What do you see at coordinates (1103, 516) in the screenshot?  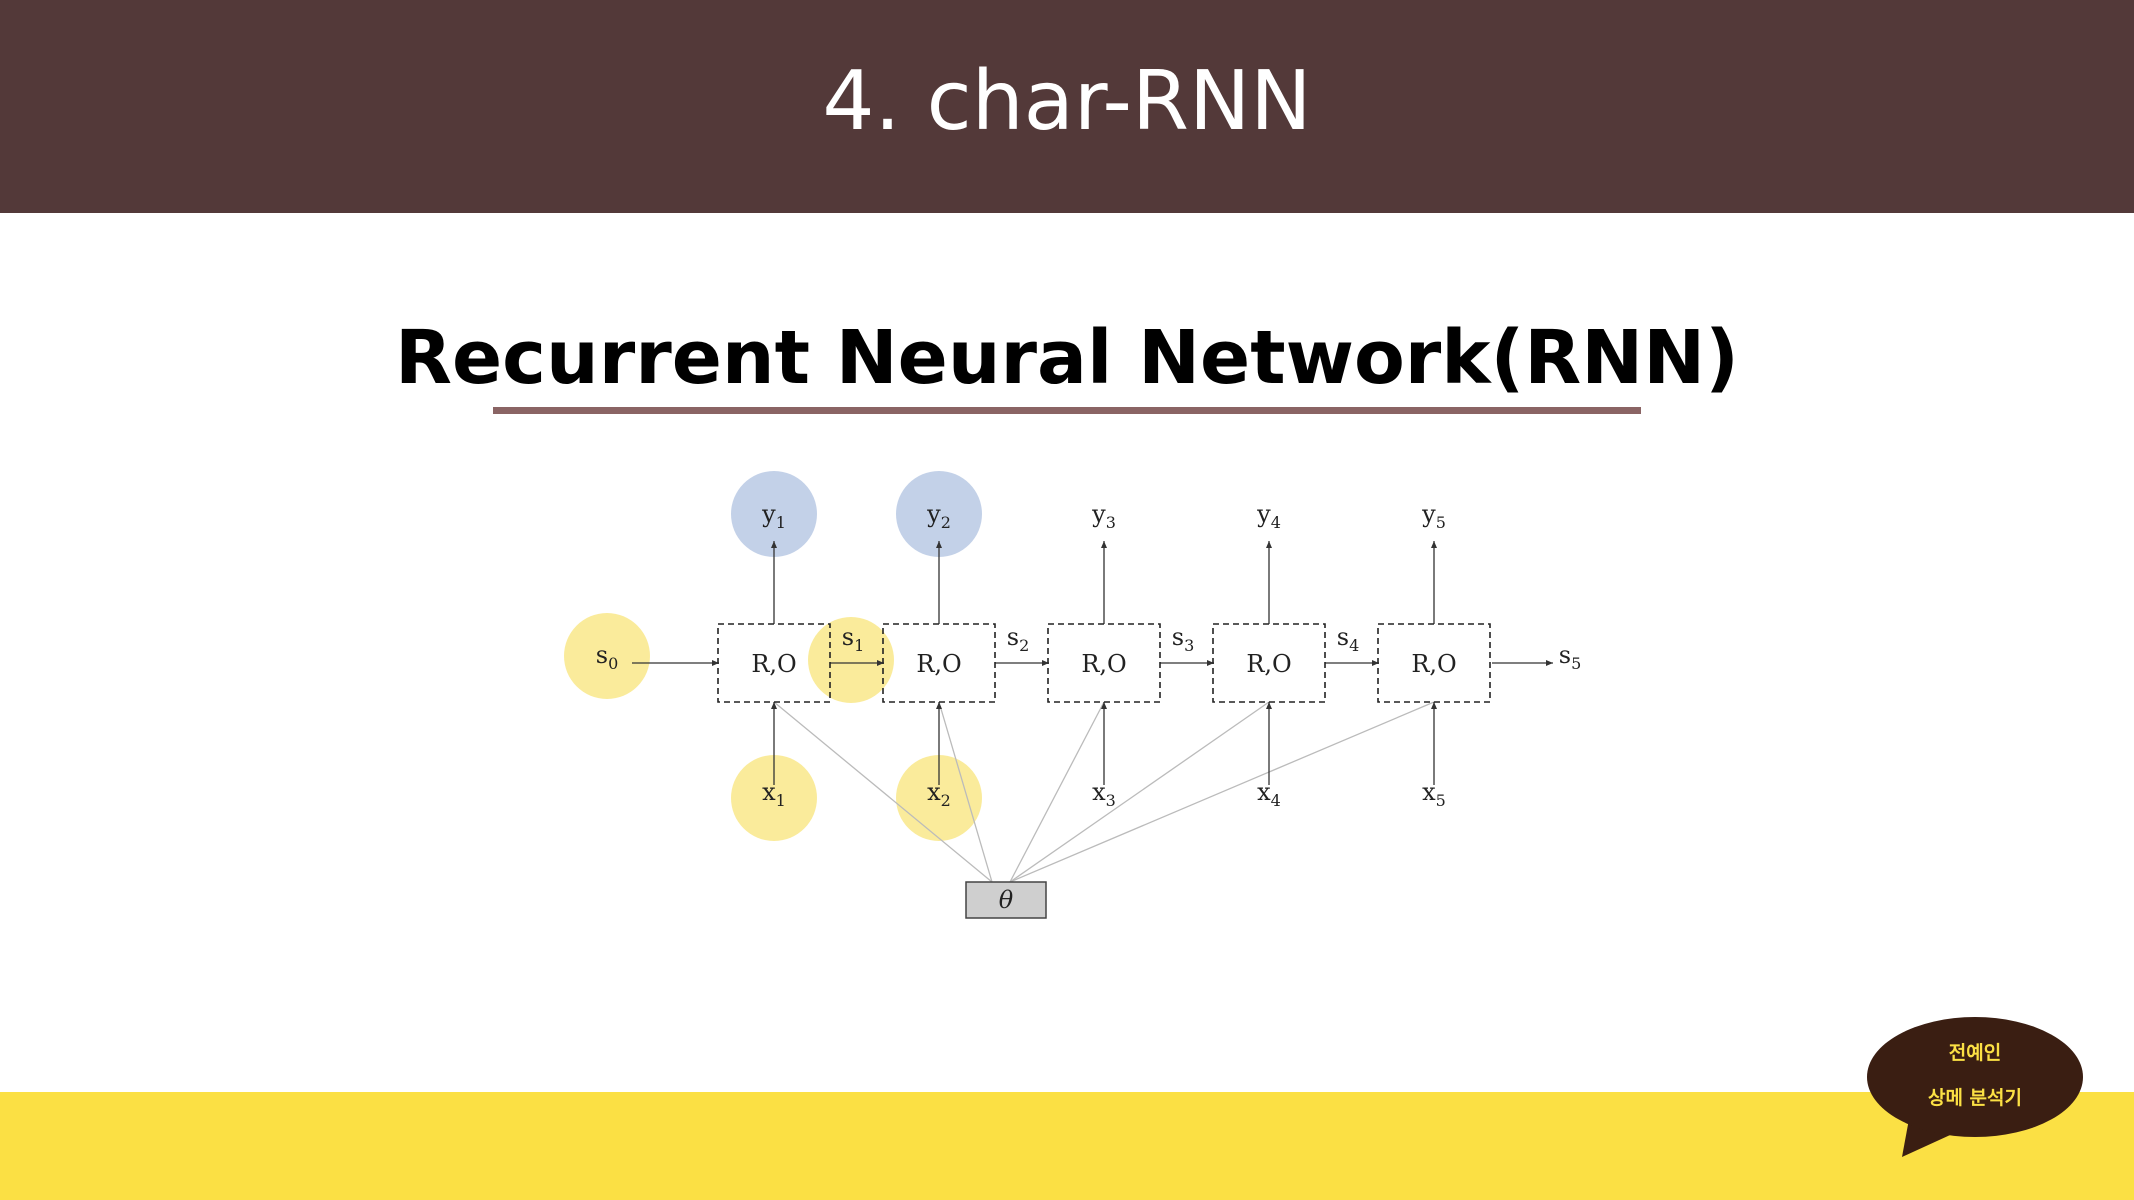 I see `output-label-y3: y3` at bounding box center [1103, 516].